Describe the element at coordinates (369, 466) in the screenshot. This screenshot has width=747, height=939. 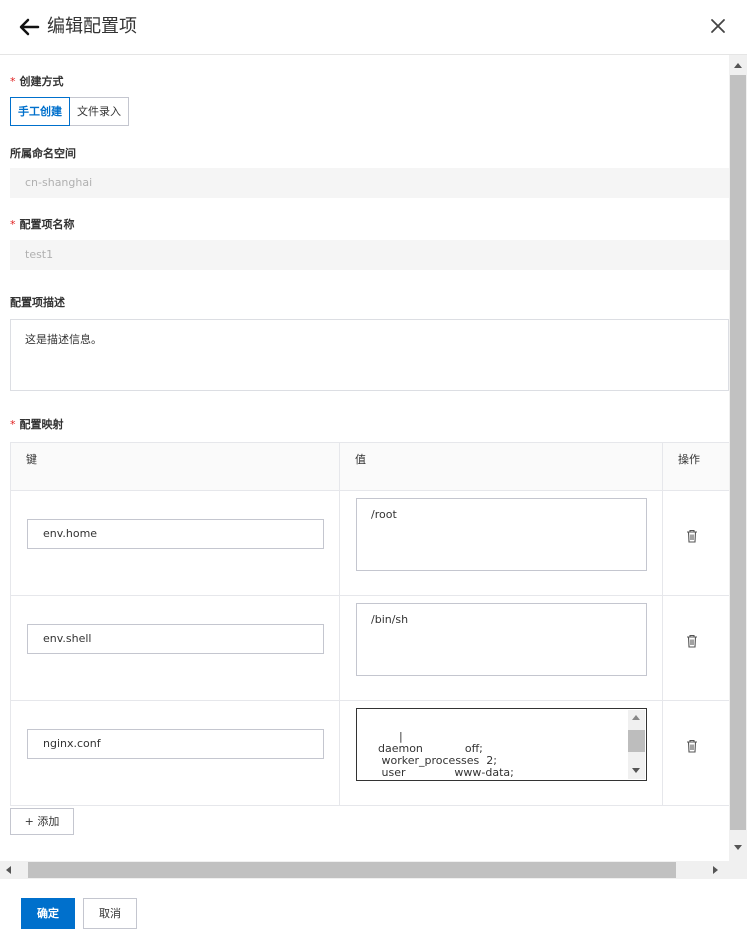
I see `table-header: 键 值 操作` at that location.